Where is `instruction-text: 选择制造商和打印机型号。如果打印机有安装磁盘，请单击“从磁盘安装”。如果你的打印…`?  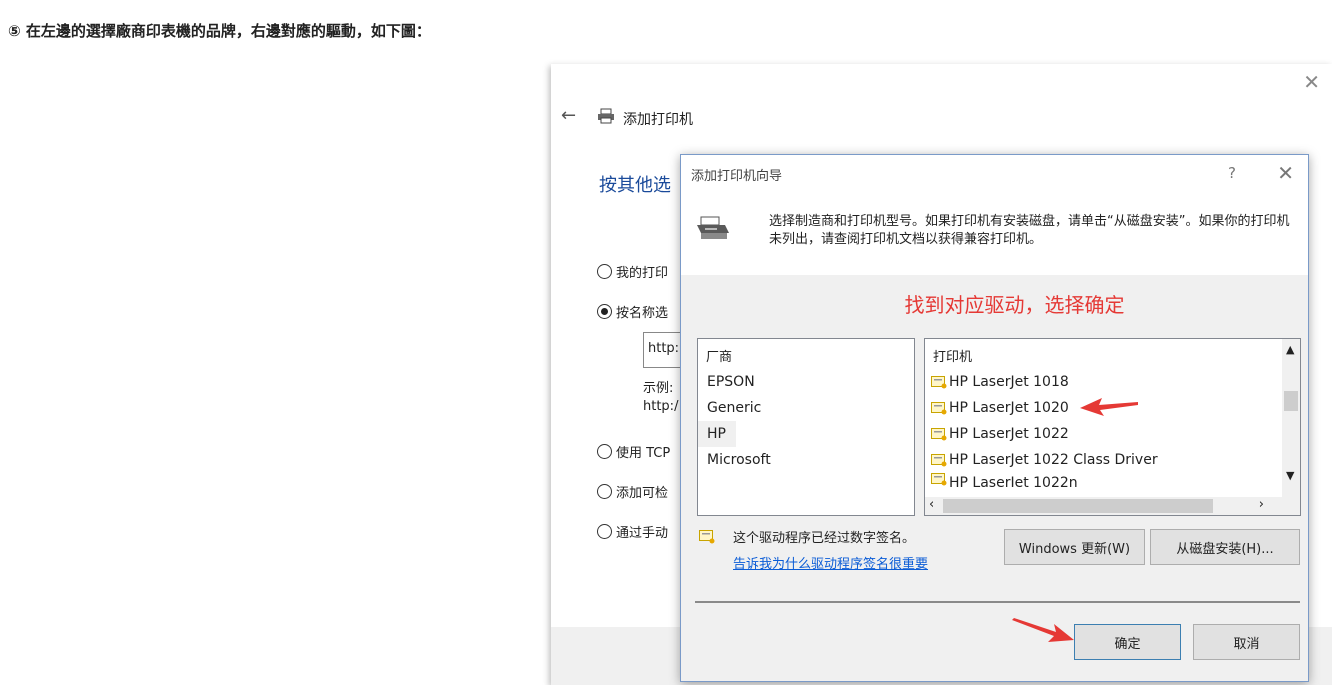
instruction-text: 选择制造商和打印机型号。如果打印机有安装磁盘，请单击“从磁盘安装”。如果你的打印… is located at coordinates (1029, 230).